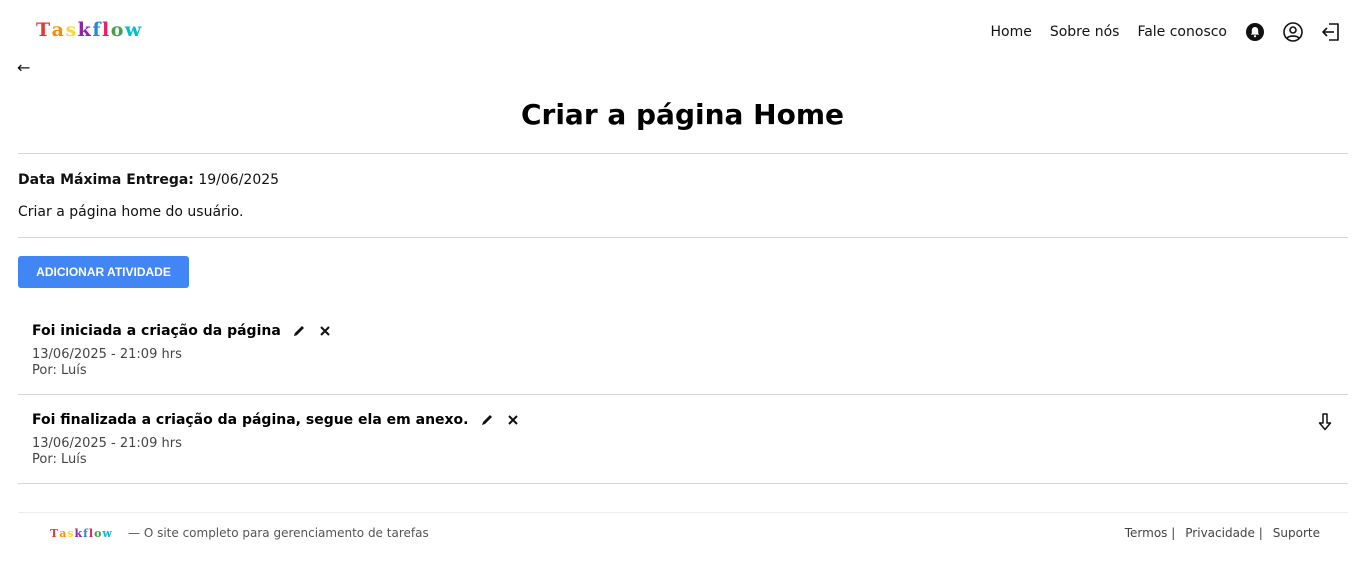 The image size is (1365, 561). I want to click on brand-logo: Taskflow, so click(89, 30).